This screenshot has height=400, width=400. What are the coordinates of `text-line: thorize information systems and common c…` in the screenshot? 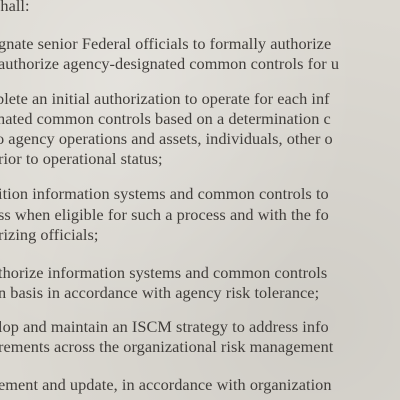 It's located at (164, 272).